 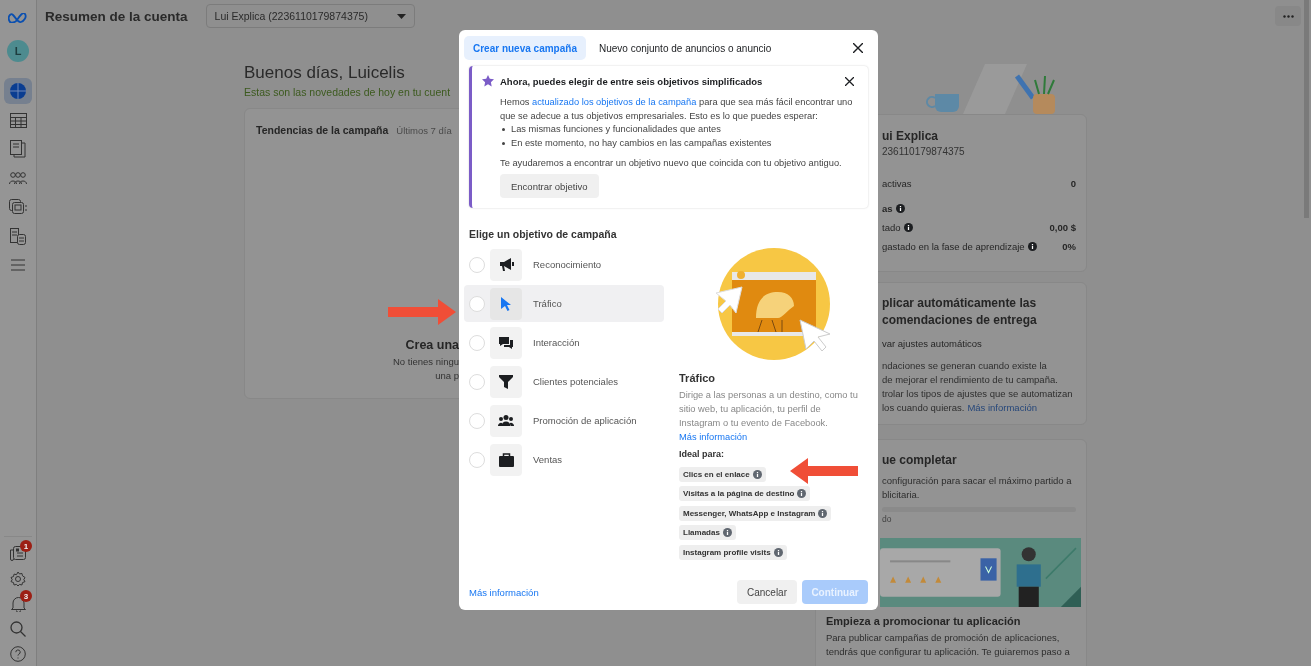 What do you see at coordinates (310, 16) in the screenshot?
I see `account-select: Lui Explica (2236110179874375)` at bounding box center [310, 16].